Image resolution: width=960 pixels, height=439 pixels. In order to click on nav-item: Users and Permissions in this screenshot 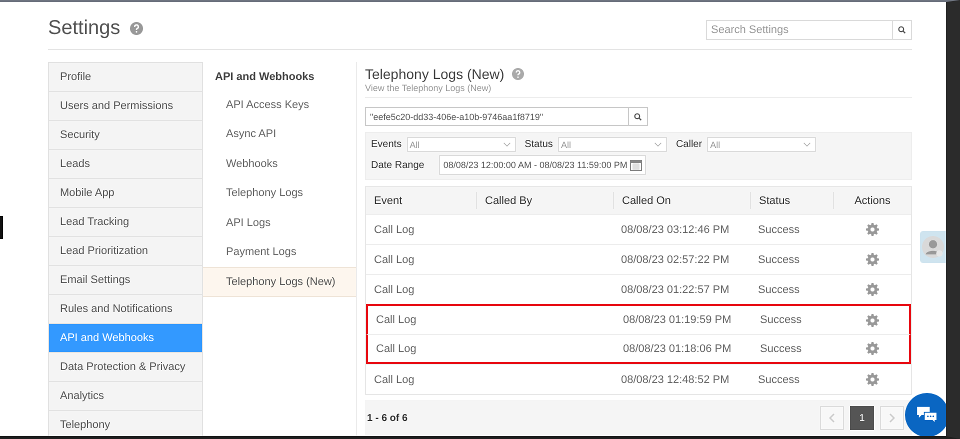, I will do `click(125, 106)`.